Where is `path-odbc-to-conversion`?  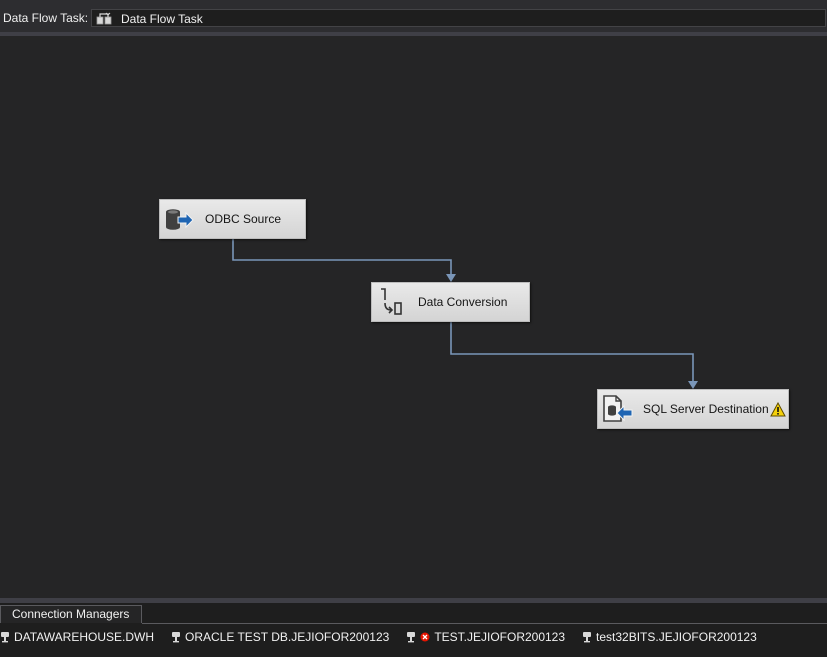 path-odbc-to-conversion is located at coordinates (342, 257).